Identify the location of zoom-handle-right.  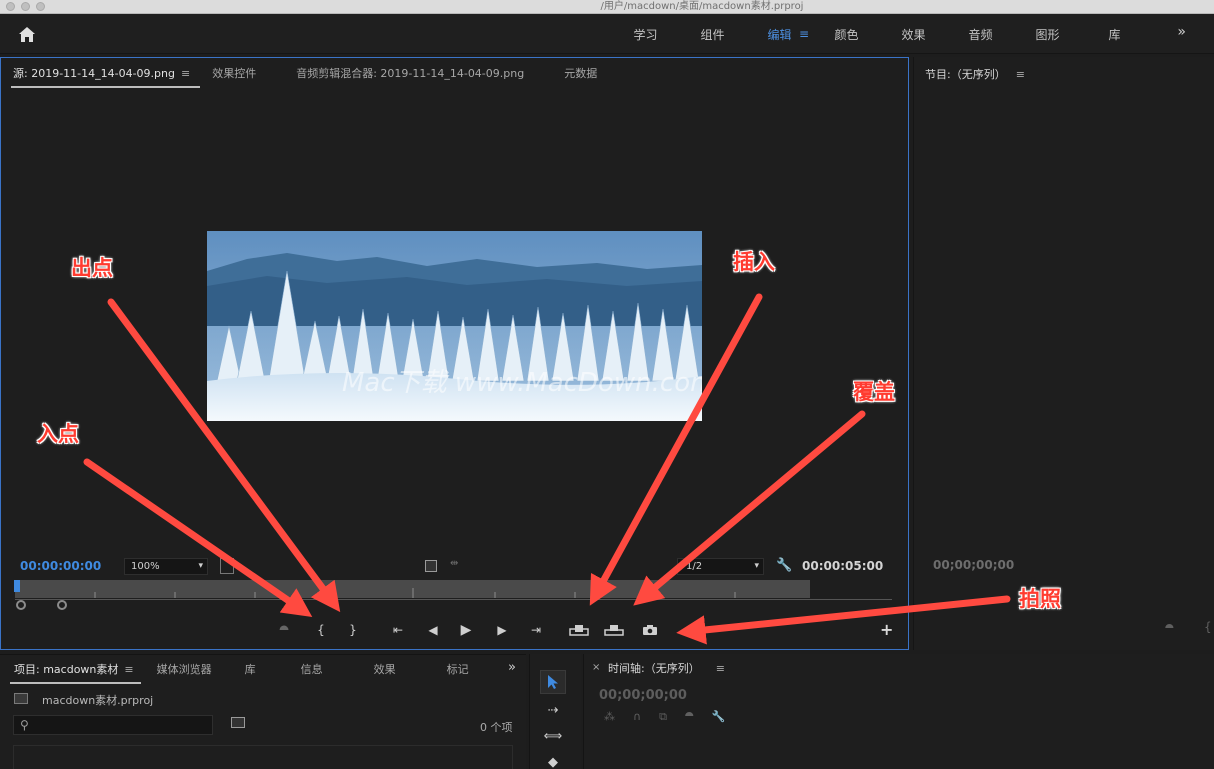
(62, 605).